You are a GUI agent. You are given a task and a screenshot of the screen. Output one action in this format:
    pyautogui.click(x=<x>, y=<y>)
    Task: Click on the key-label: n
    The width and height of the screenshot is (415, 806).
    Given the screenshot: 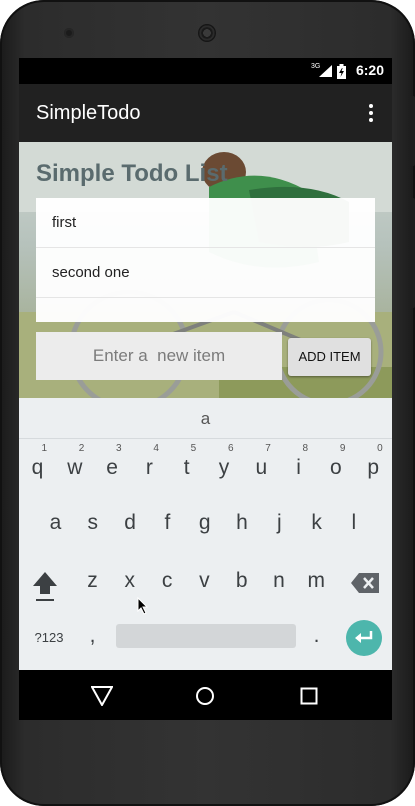 What is the action you would take?
    pyautogui.click(x=279, y=580)
    